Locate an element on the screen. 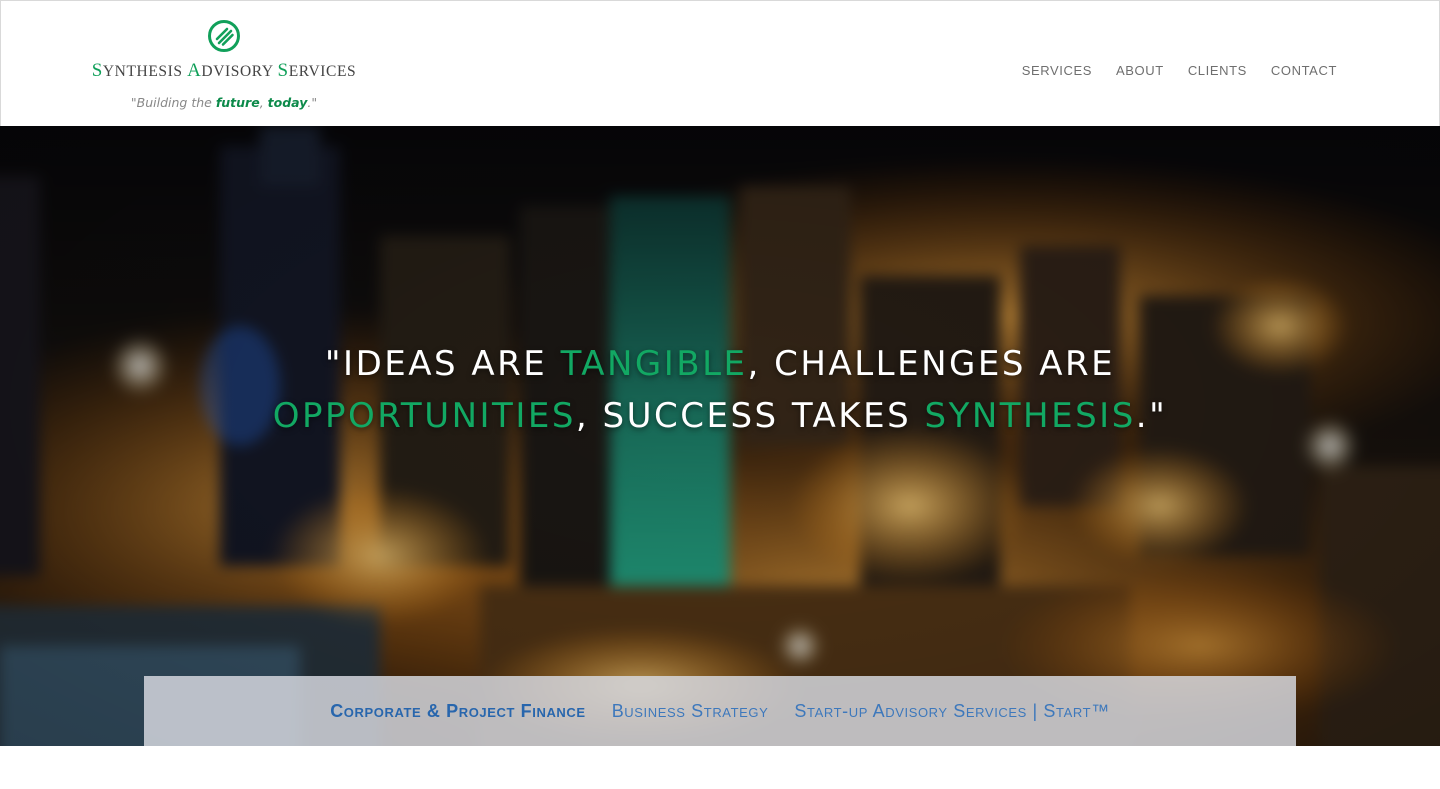 This screenshot has height=789, width=1440. tagline-future: future is located at coordinates (237, 102).